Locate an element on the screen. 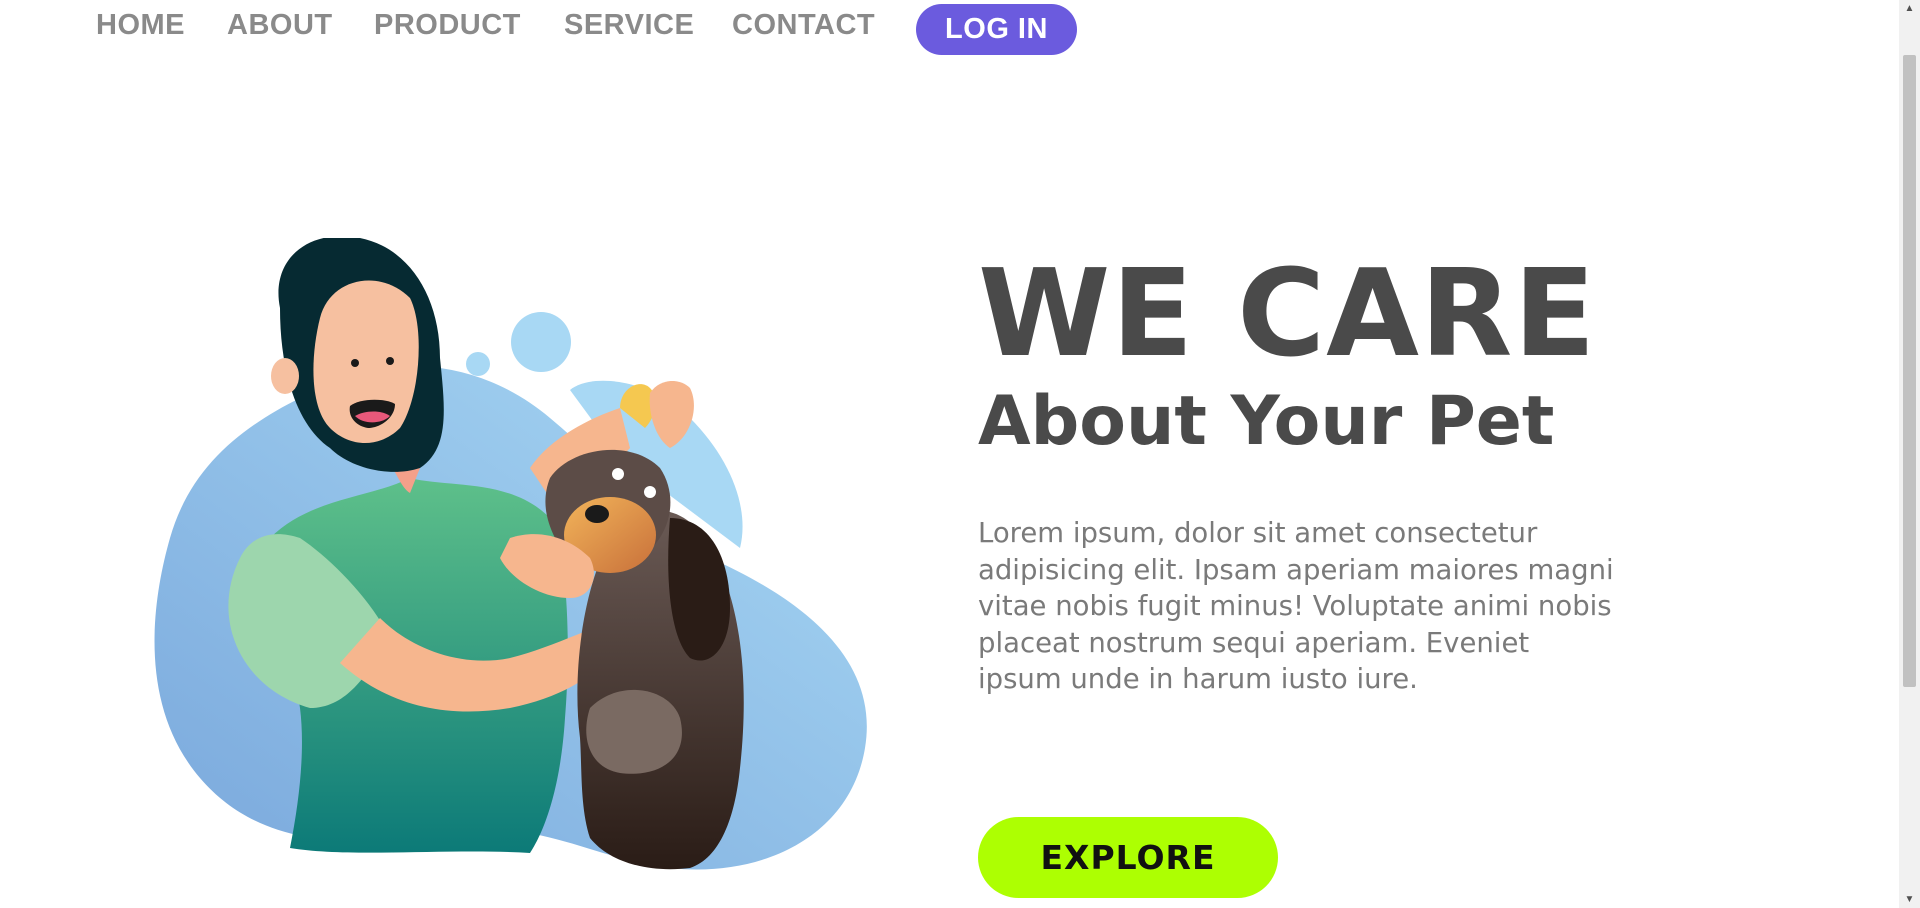  nav-home: HOME is located at coordinates (140, 25).